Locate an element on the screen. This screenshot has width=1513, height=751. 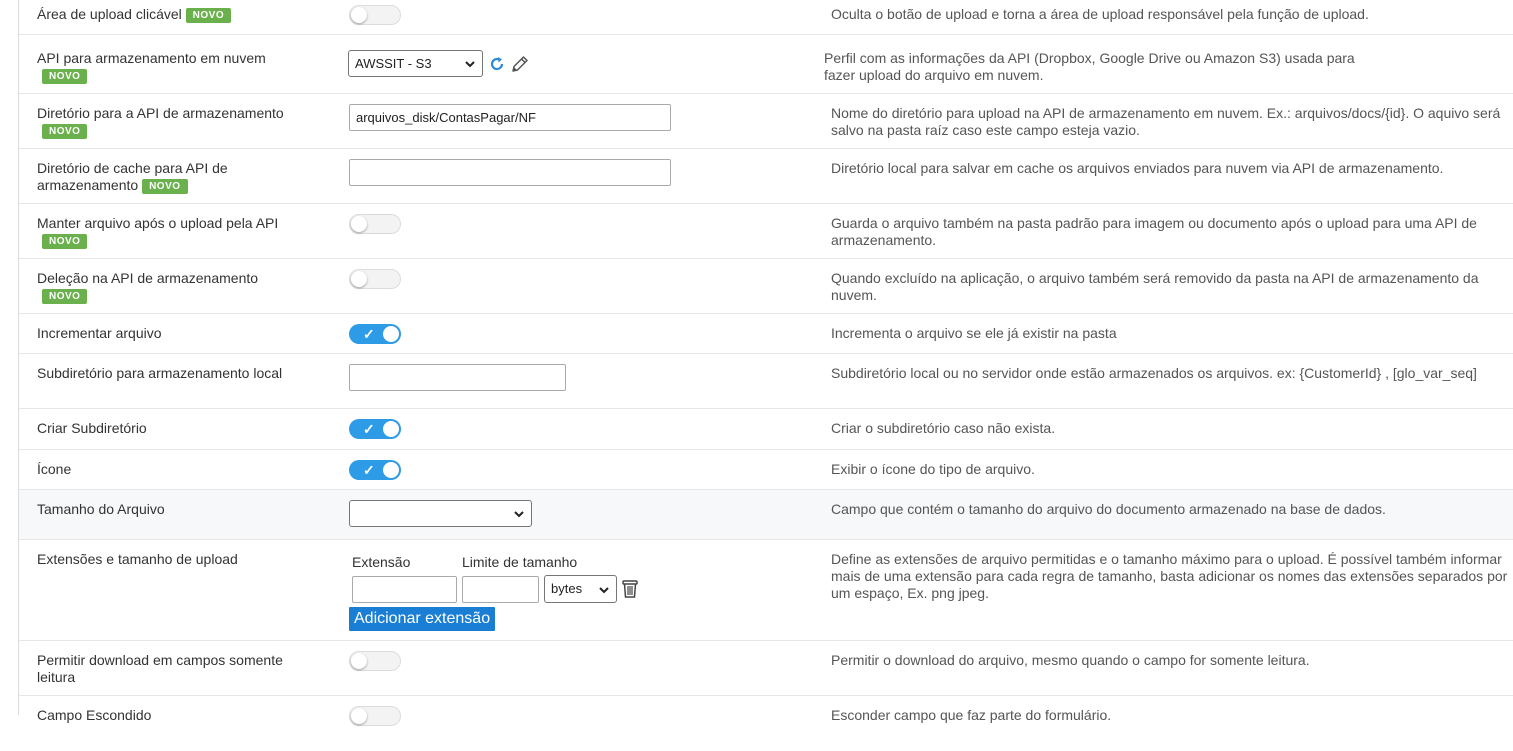
file-size-select is located at coordinates (440, 513).